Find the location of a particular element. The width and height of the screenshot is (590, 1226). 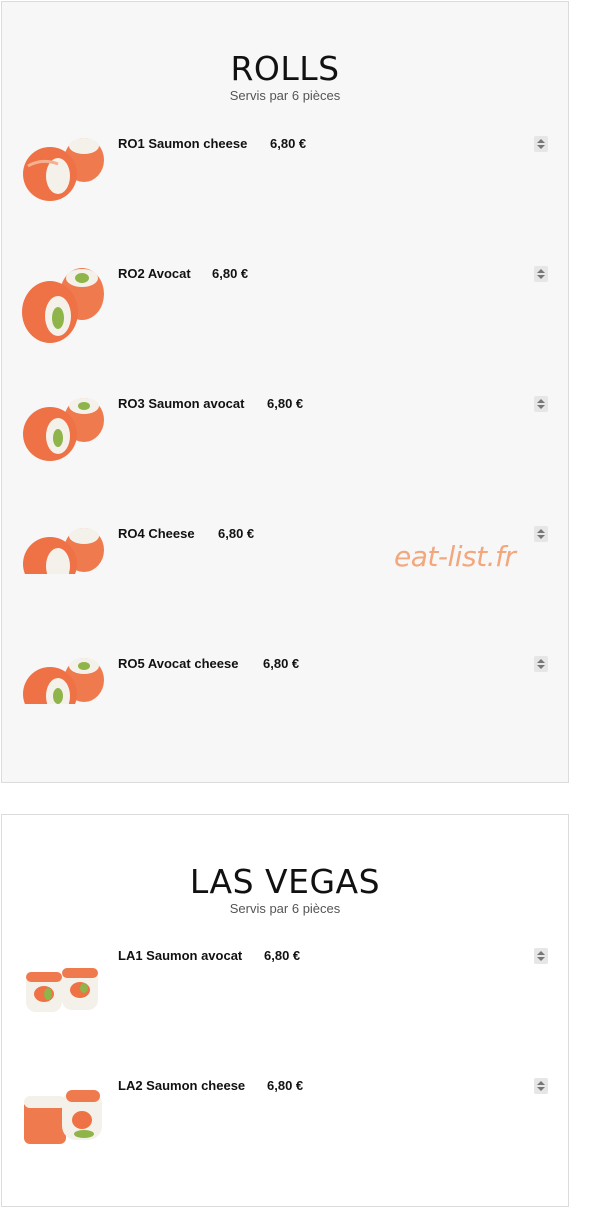

item-name: LA2 Saumon cheese is located at coordinates (182, 1085).